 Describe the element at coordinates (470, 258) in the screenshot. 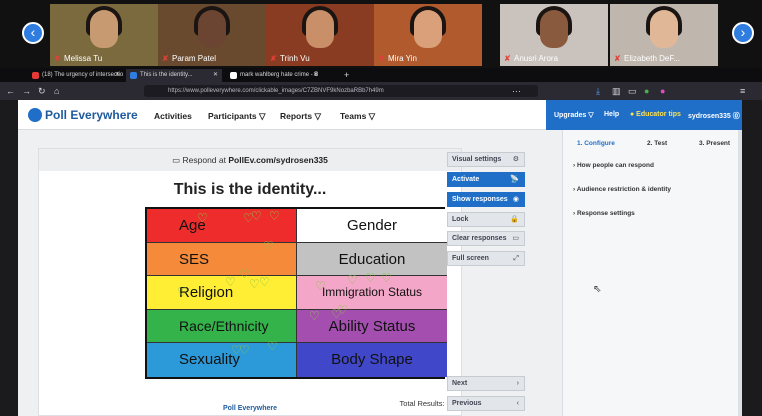

I see `button-label: Full screen` at that location.